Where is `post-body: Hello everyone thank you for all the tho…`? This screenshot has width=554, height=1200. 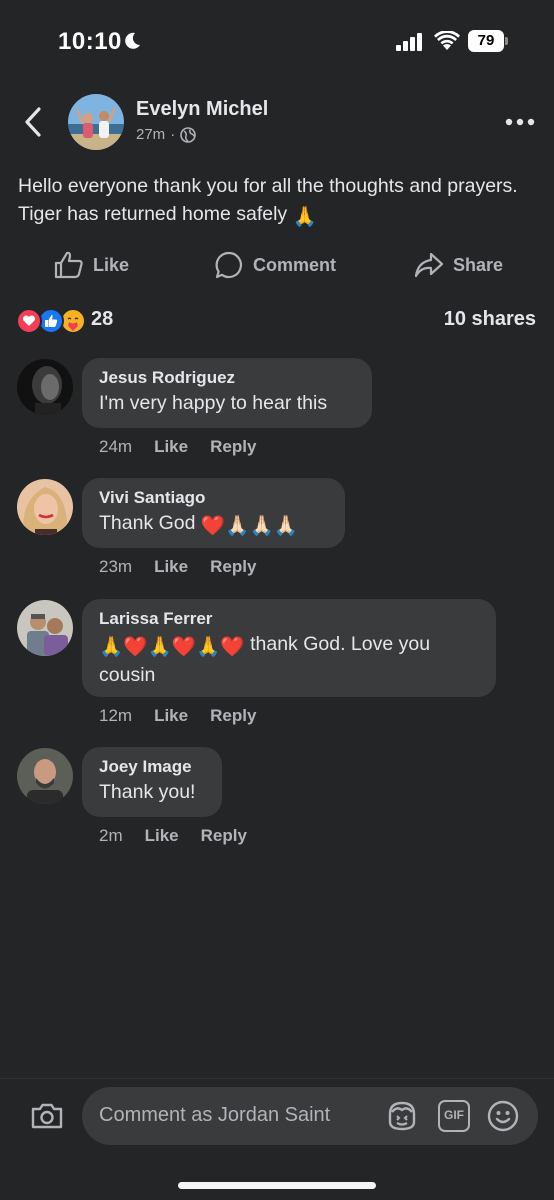
post-body: Hello everyone thank you for all the tho… is located at coordinates (268, 200).